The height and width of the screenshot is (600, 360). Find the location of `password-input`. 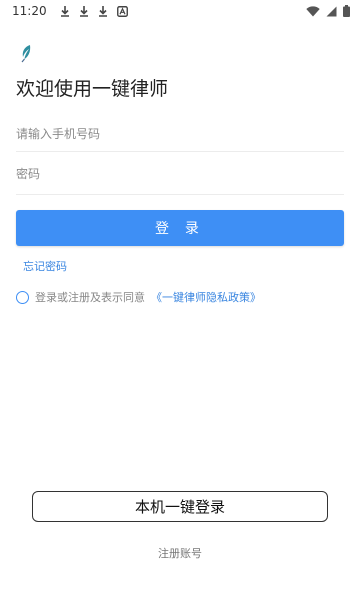

password-input is located at coordinates (180, 174).